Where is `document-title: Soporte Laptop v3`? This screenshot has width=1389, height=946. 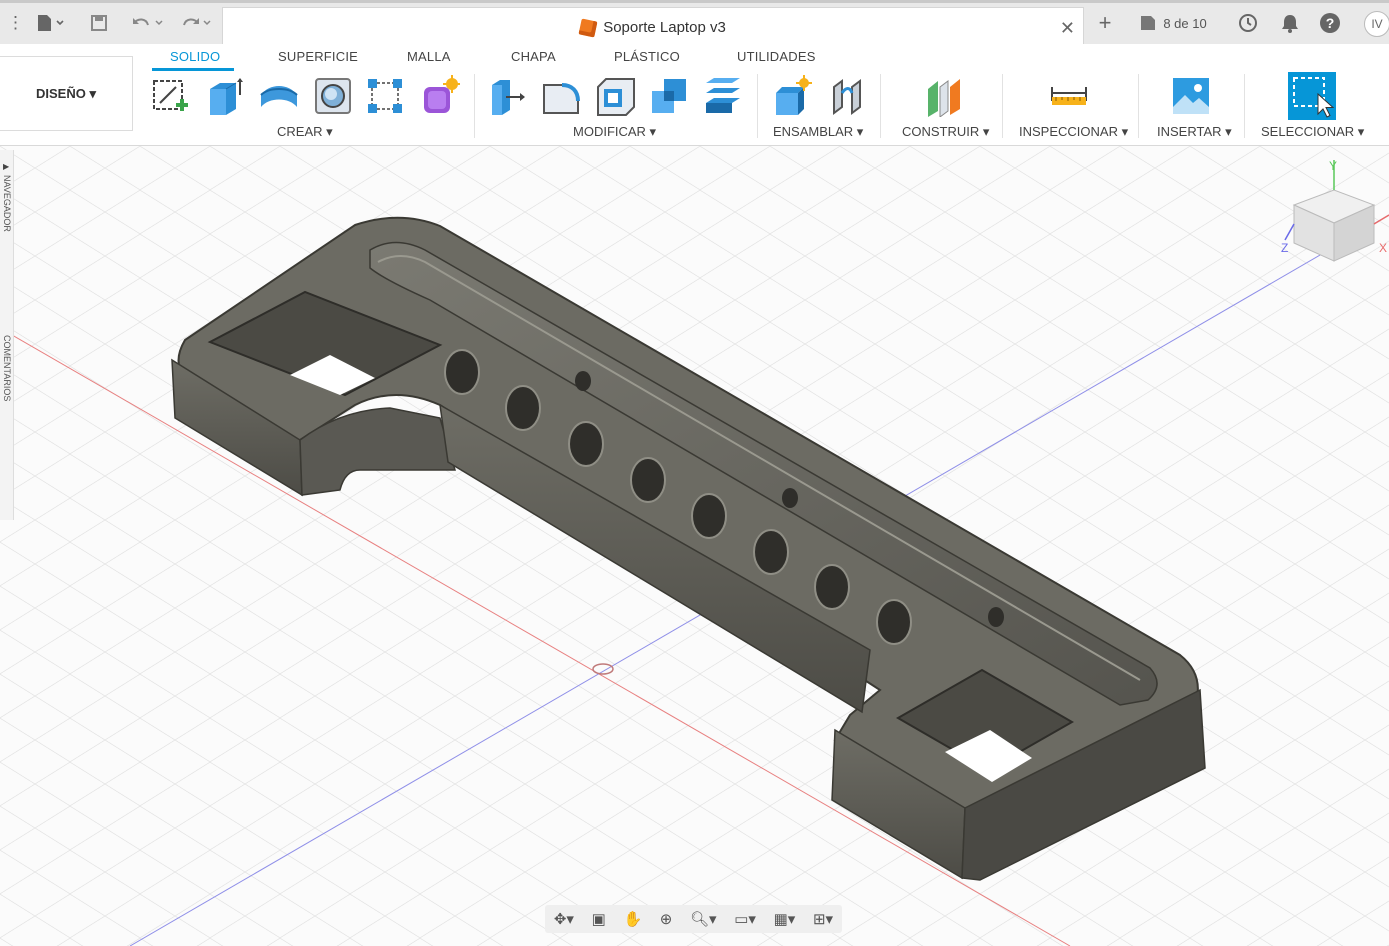
document-title: Soporte Laptop v3 is located at coordinates (664, 27).